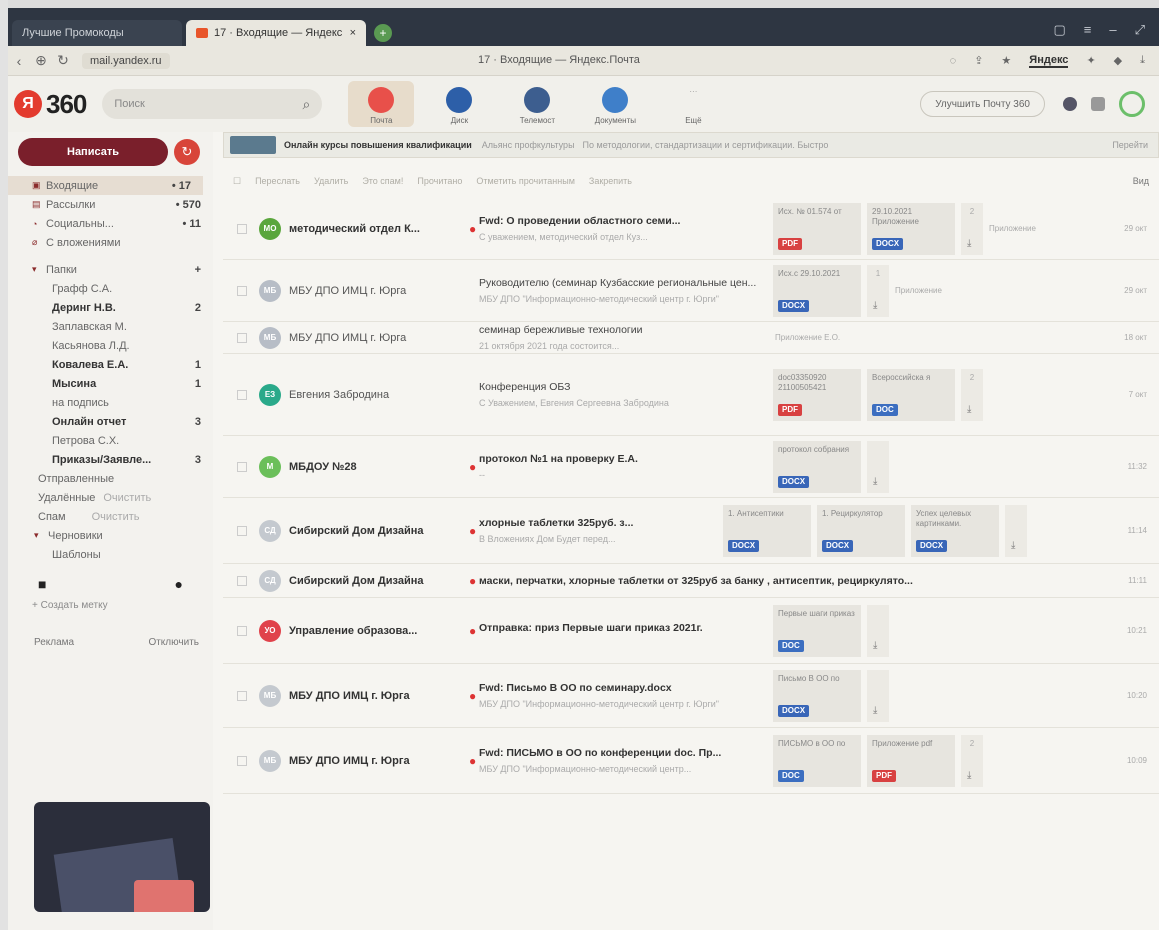  What do you see at coordinates (817, 290) in the screenshot?
I see `attachment-card: Исх.с 29.10.2021 DOCX` at bounding box center [817, 290].